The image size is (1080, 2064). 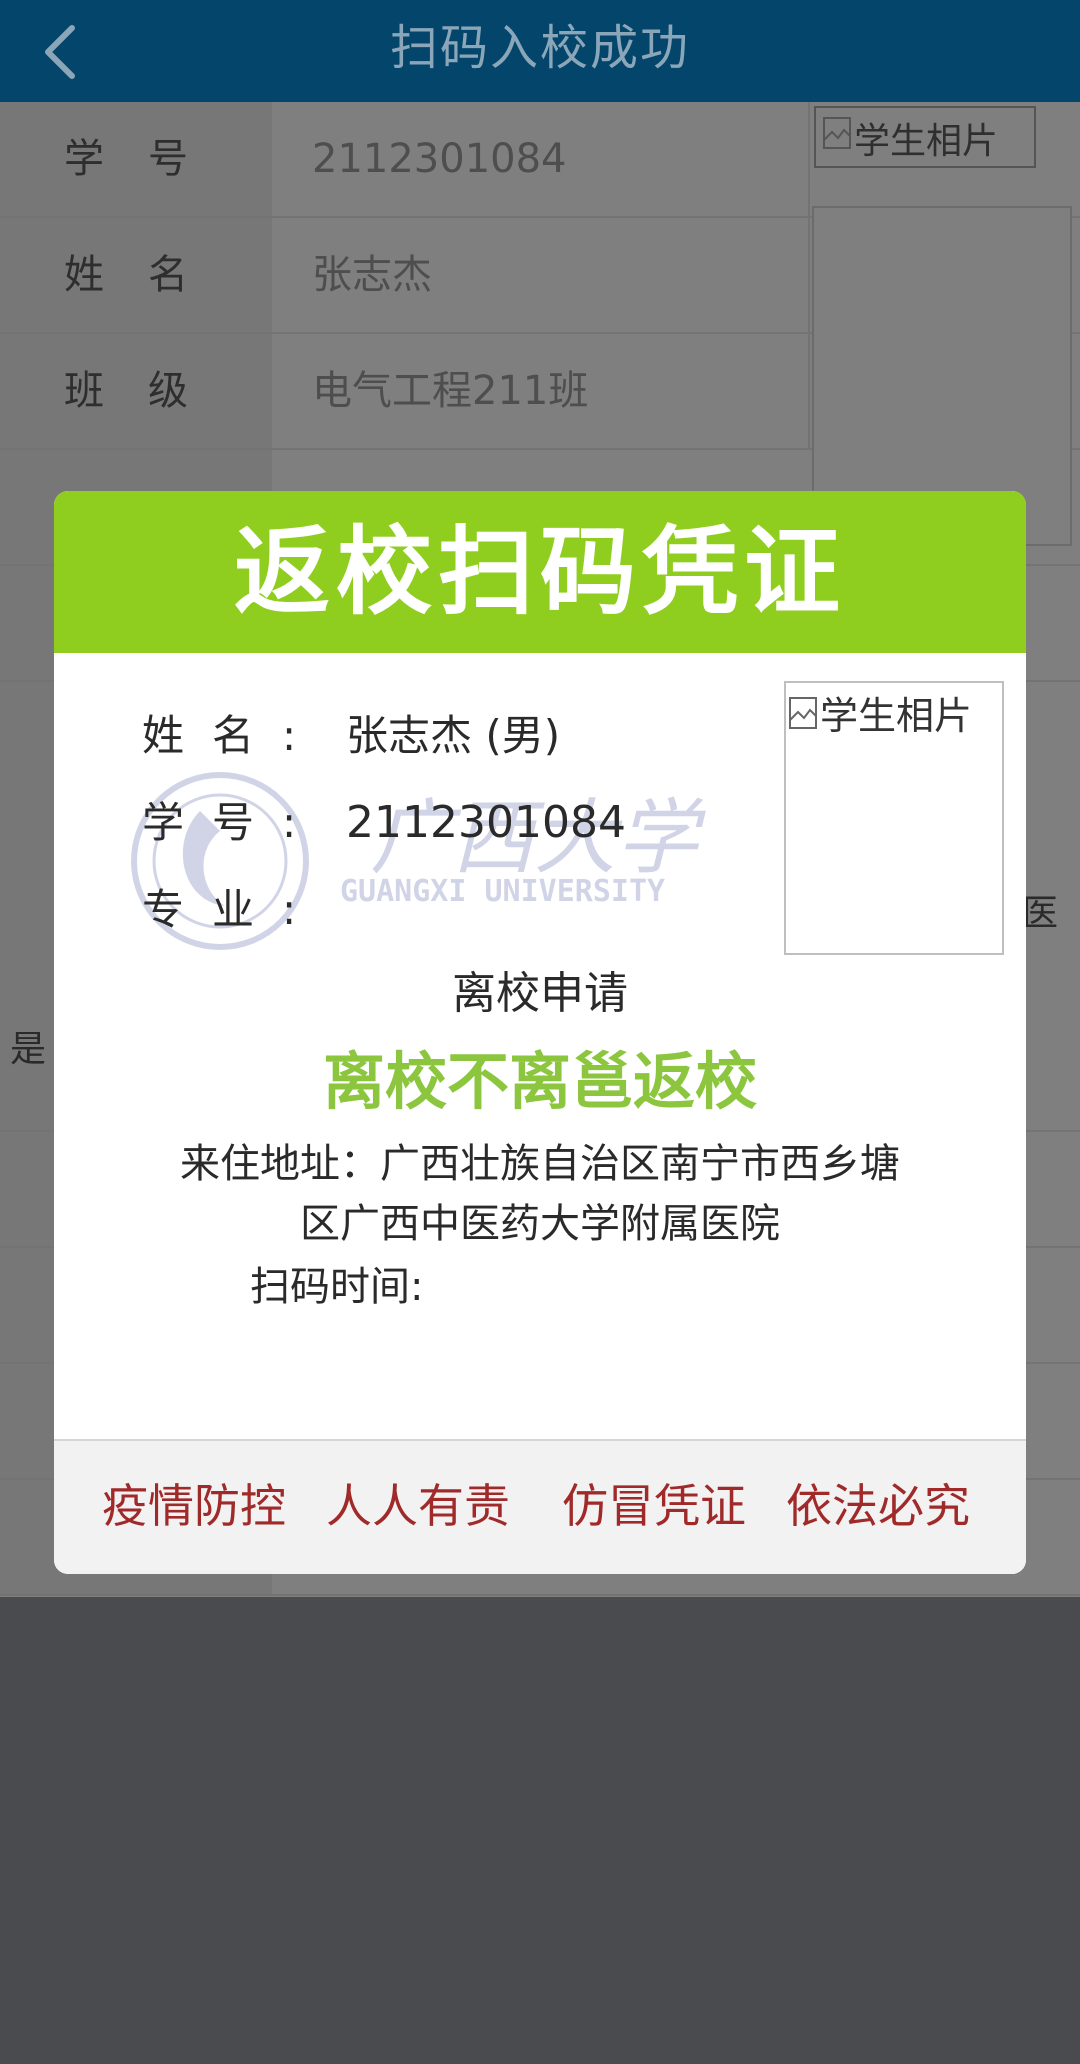 I want to click on partial-text: 医, so click(x=1040, y=913).